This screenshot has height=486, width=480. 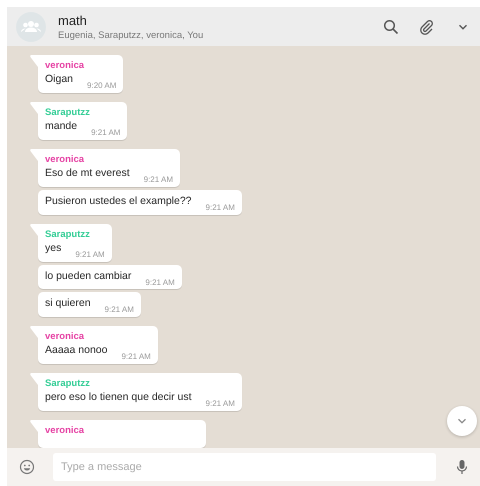 I want to click on participants-list: Eugenia, Saraputzz, veronica, You, so click(x=211, y=35).